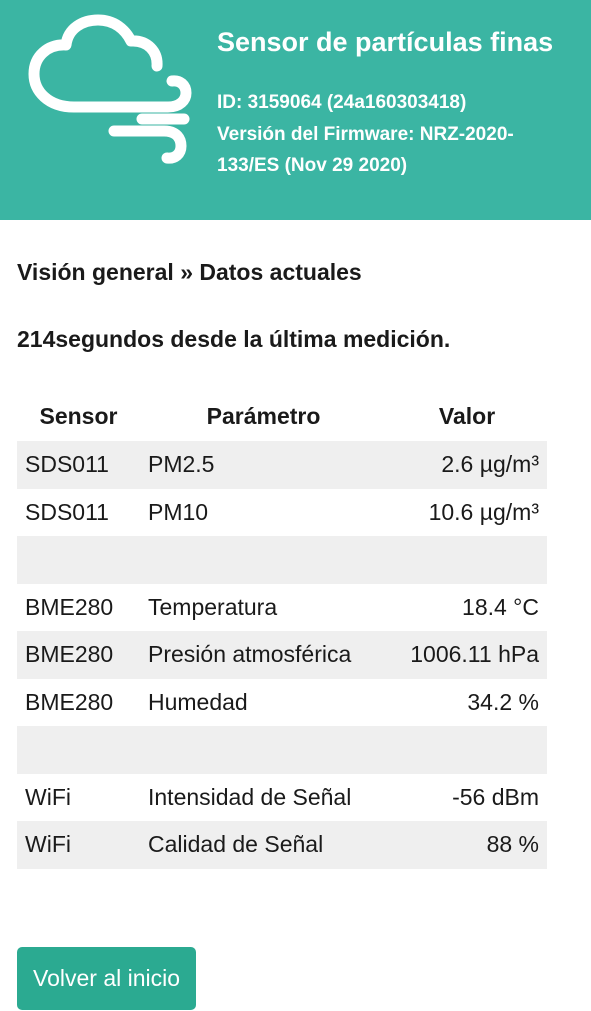 The height and width of the screenshot is (1011, 591). Describe the element at coordinates (282, 703) in the screenshot. I see `table-row: BME280 Humedad 34.2 %` at that location.